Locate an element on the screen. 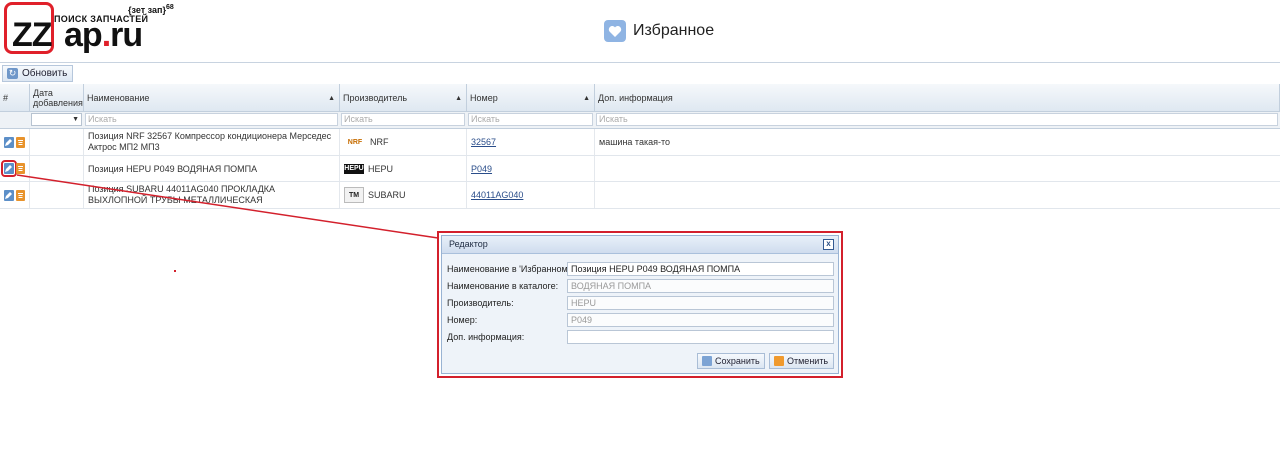 This screenshot has width=1280, height=464. number-cell: 44011AG040 is located at coordinates (531, 195).